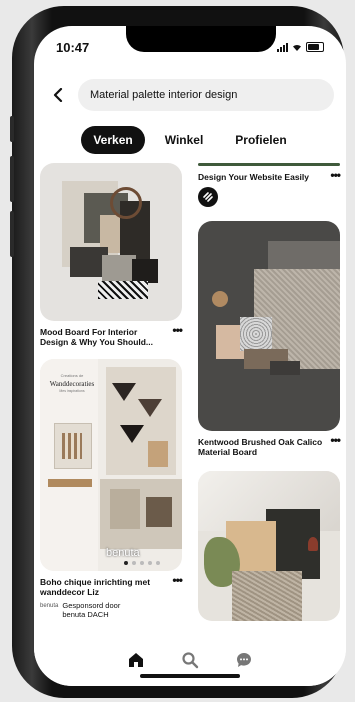 Image resolution: width=355 pixels, height=702 pixels. I want to click on messages-button, so click(244, 660).